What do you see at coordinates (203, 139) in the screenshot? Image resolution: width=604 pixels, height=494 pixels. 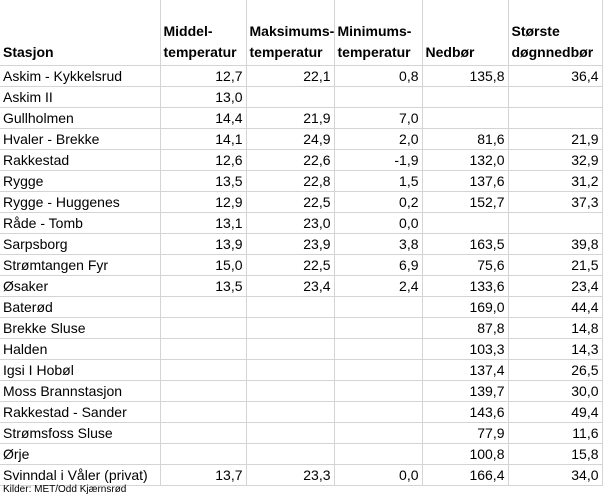 I see `mean-temp-cell: 14,1` at bounding box center [203, 139].